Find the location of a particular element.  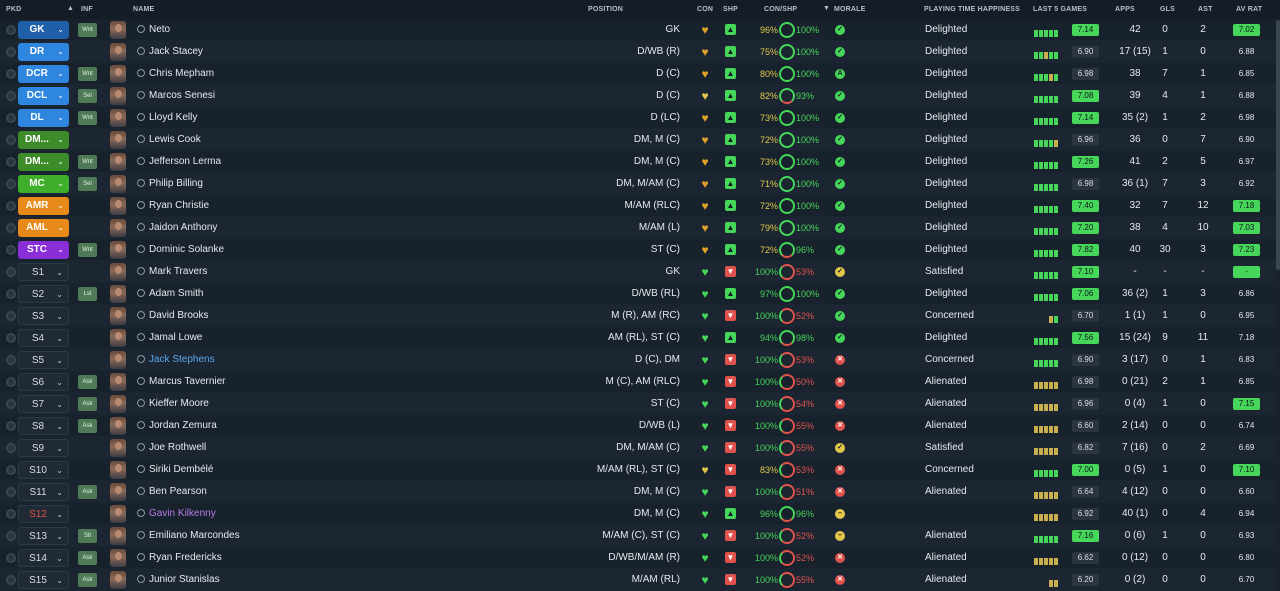

info-badge: Slt is located at coordinates (87, 536).